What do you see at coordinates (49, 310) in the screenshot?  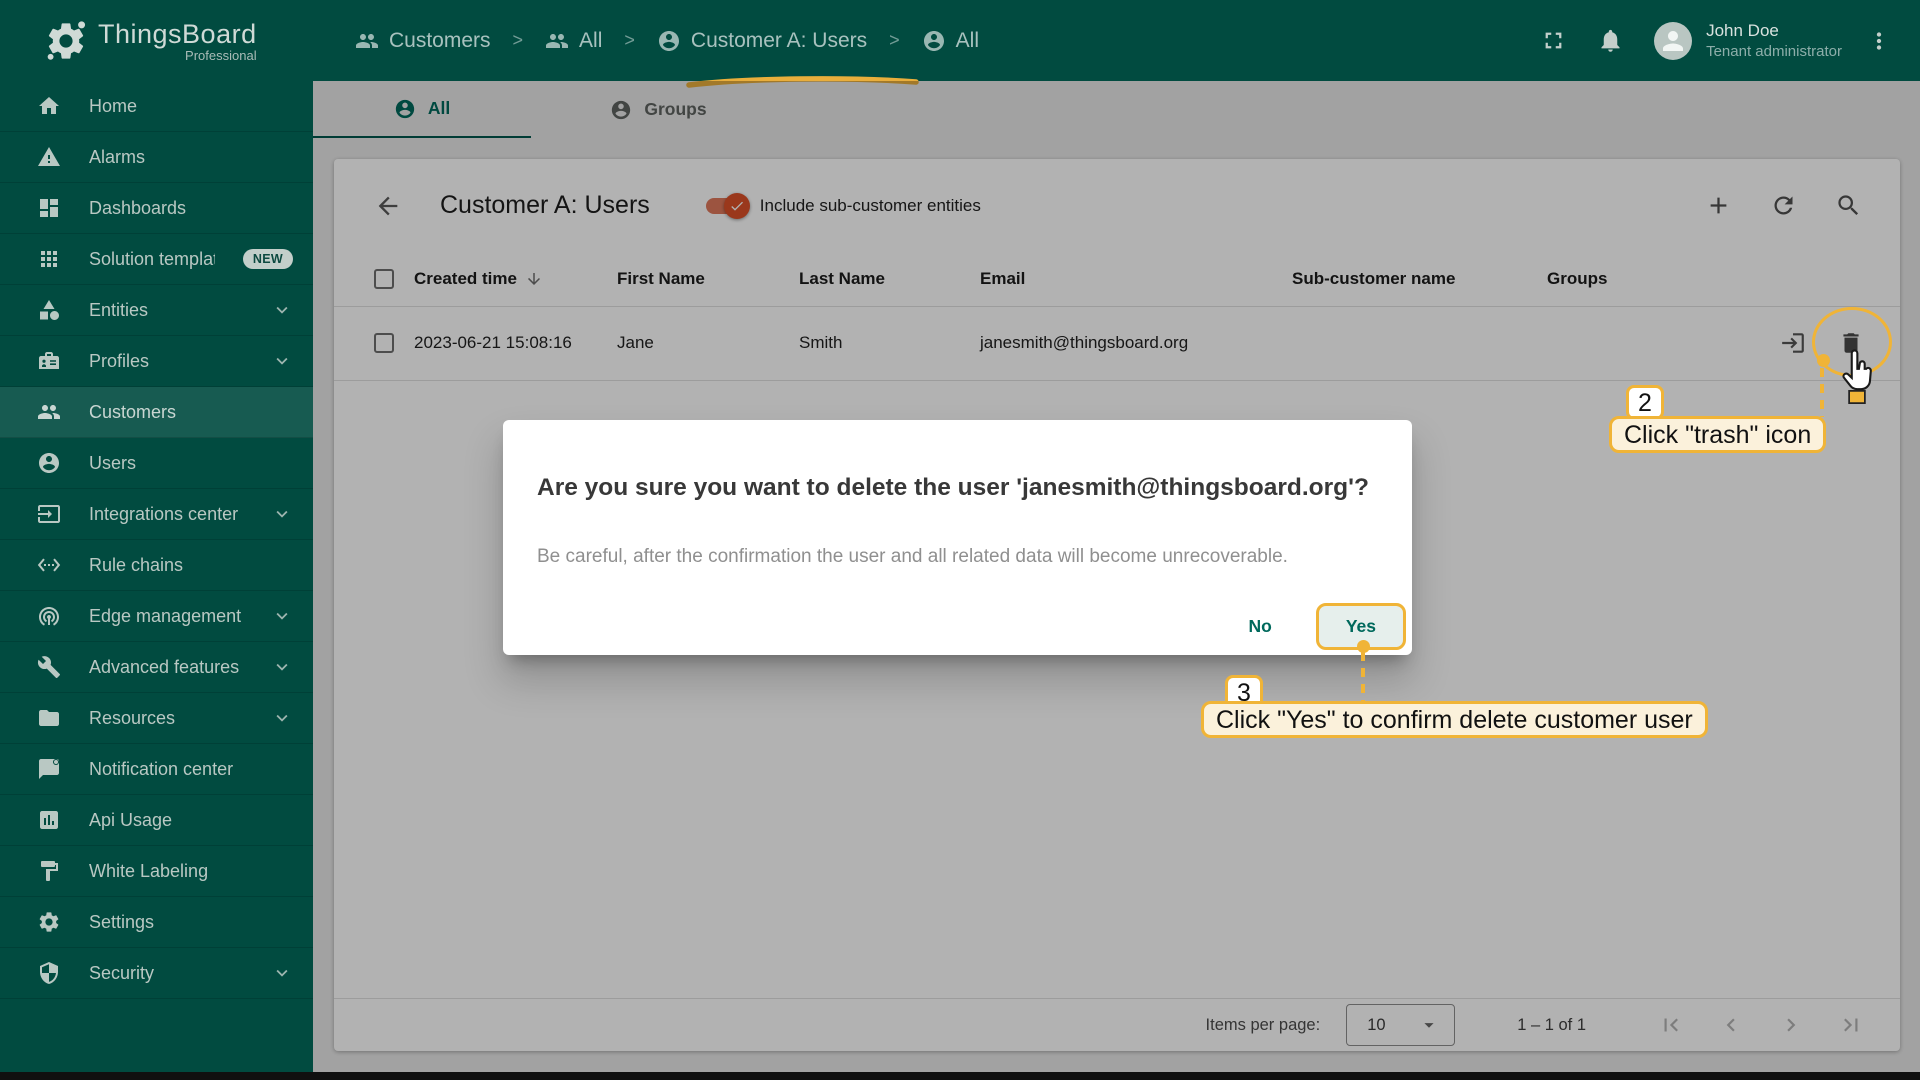 I see `entities-icon` at bounding box center [49, 310].